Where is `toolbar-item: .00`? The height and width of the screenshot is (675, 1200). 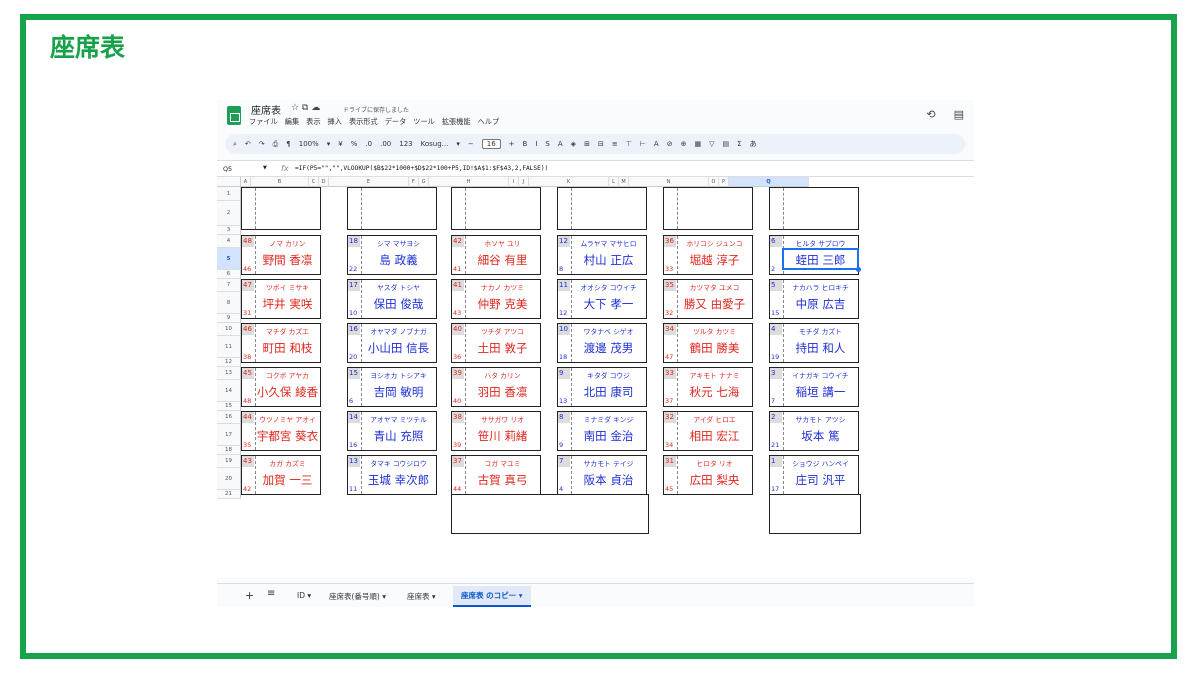 toolbar-item: .00 is located at coordinates (385, 144).